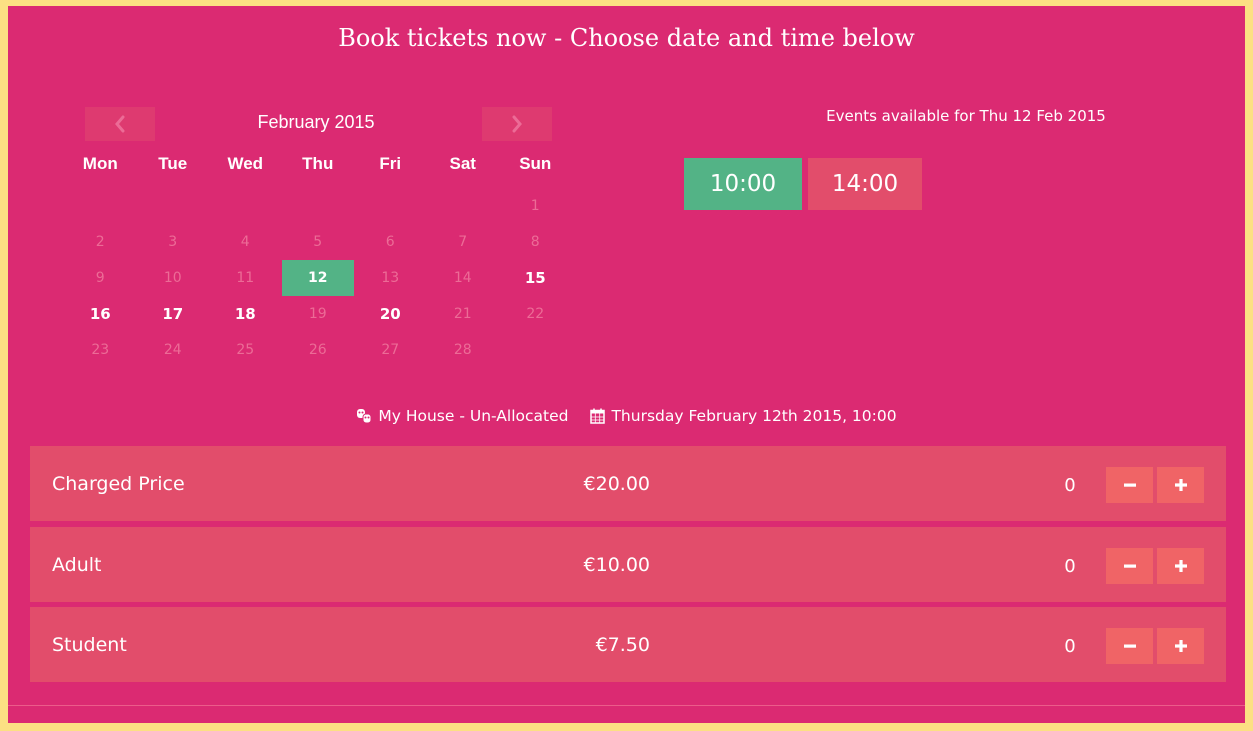 This screenshot has height=731, width=1253. What do you see at coordinates (865, 184) in the screenshot?
I see `time-slot-button: 14:00` at bounding box center [865, 184].